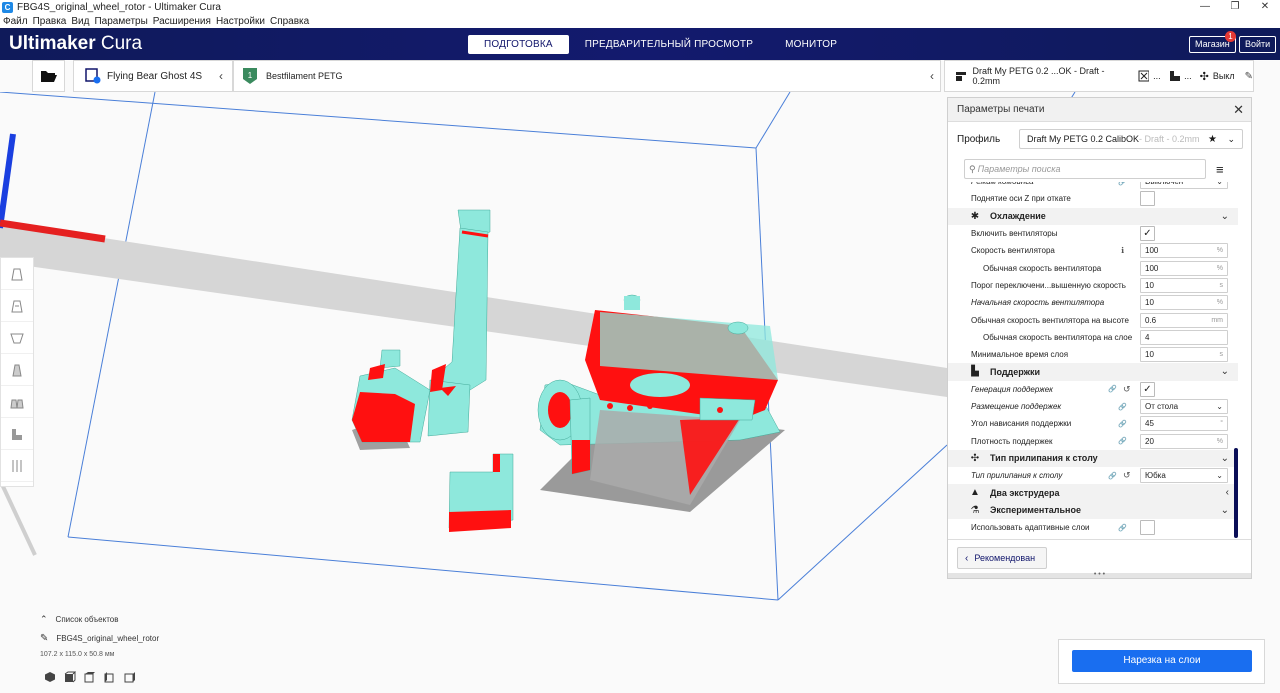 The height and width of the screenshot is (693, 1280). What do you see at coordinates (17, 402) in the screenshot?
I see `per-model-settings-button` at bounding box center [17, 402].